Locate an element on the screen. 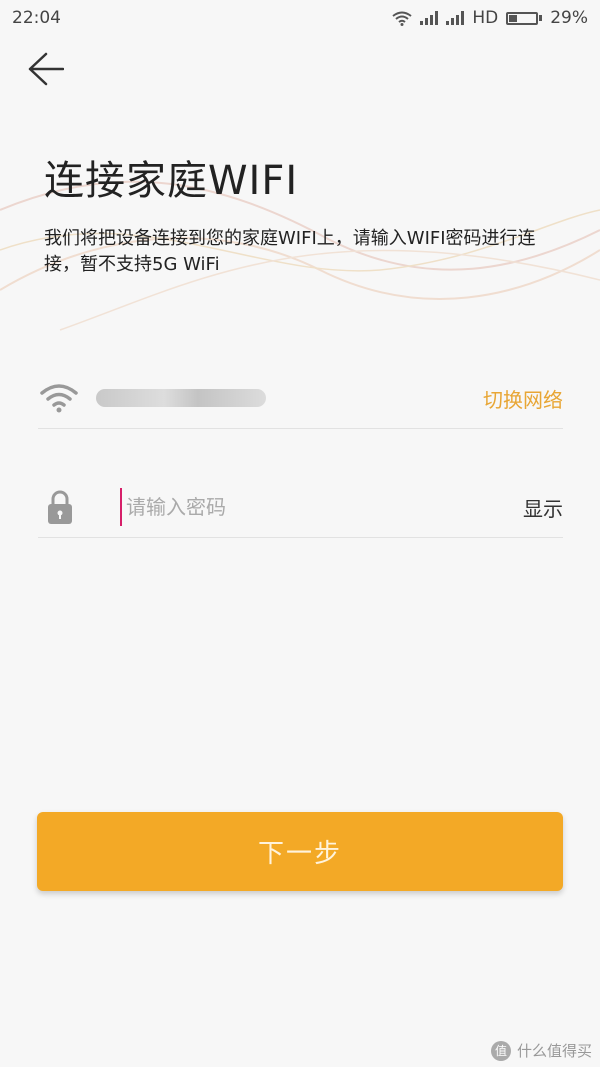 The image size is (600, 1067). status-bar: 22:04 HD 29% is located at coordinates (300, 18).